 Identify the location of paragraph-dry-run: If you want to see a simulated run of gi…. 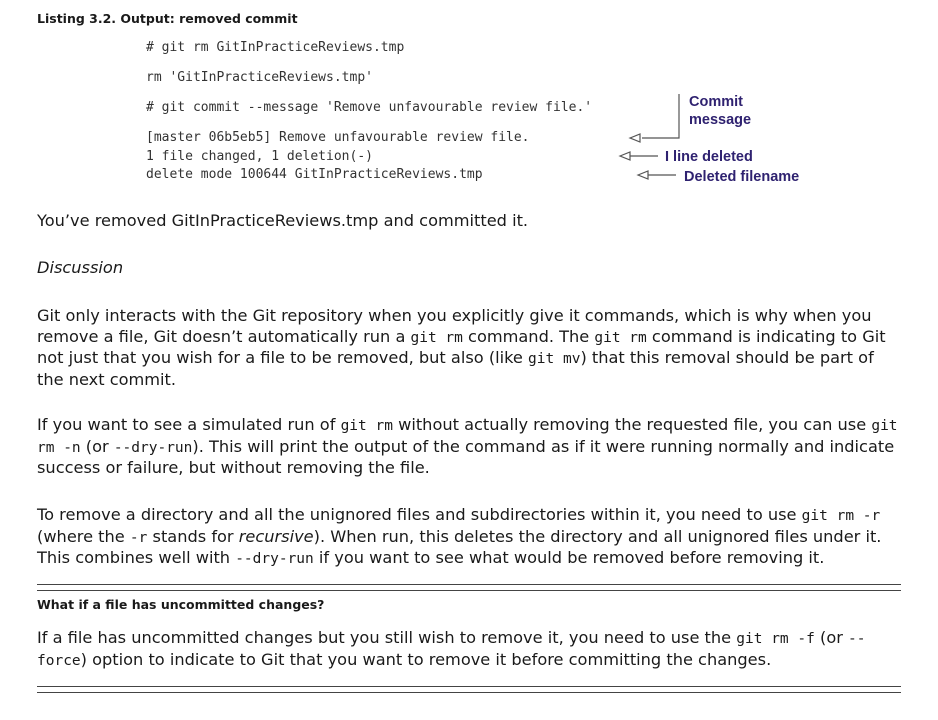
(467, 446).